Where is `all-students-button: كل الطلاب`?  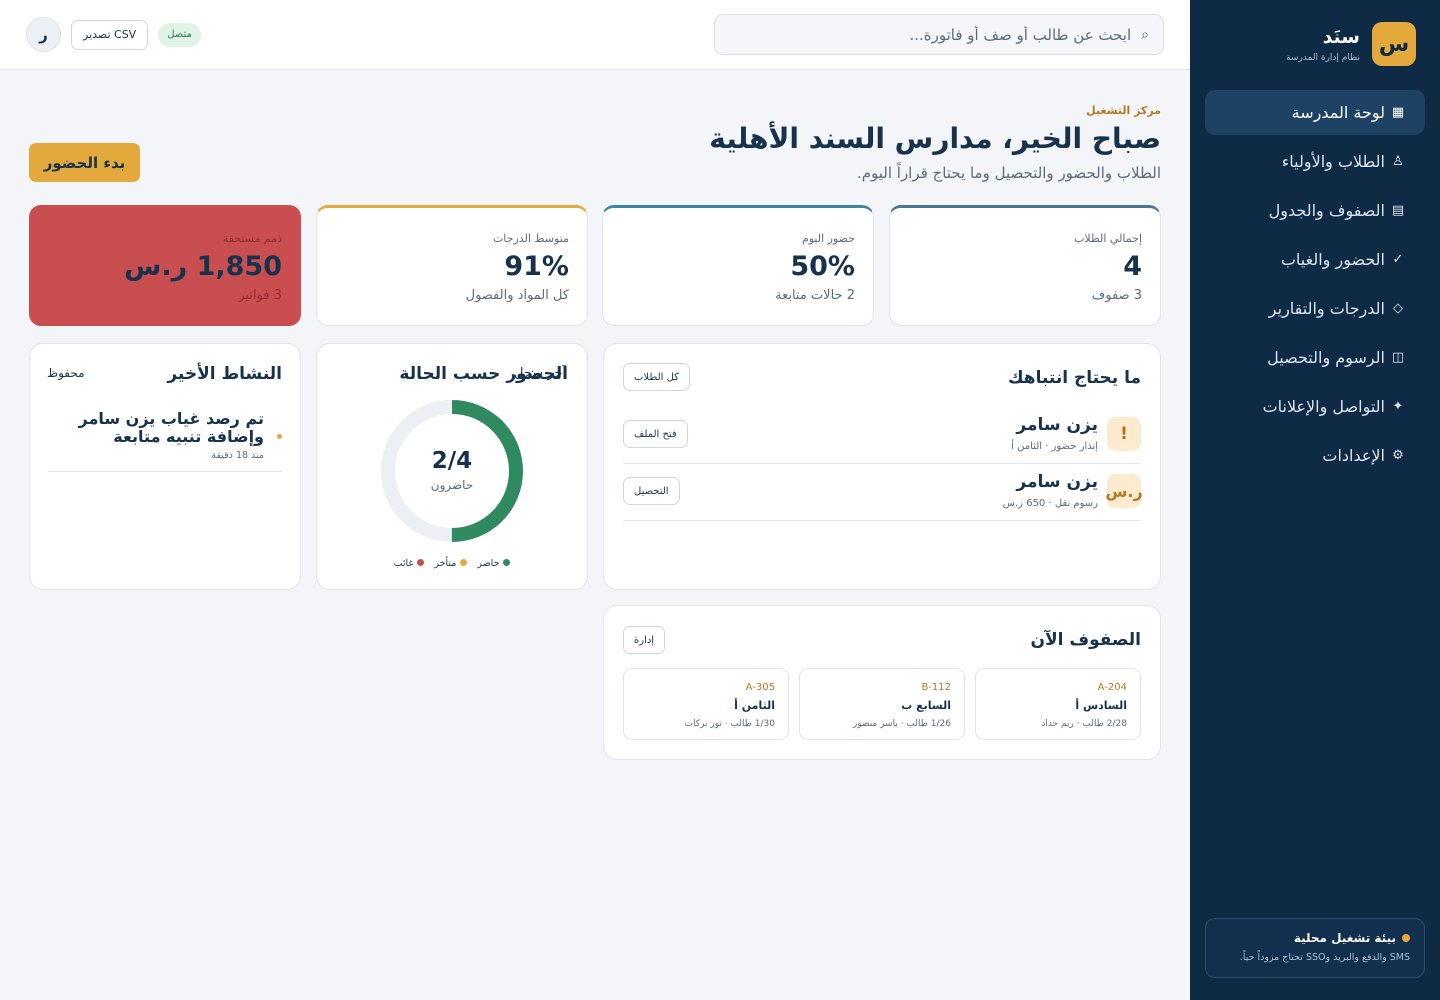
all-students-button: كل الطلاب is located at coordinates (656, 377).